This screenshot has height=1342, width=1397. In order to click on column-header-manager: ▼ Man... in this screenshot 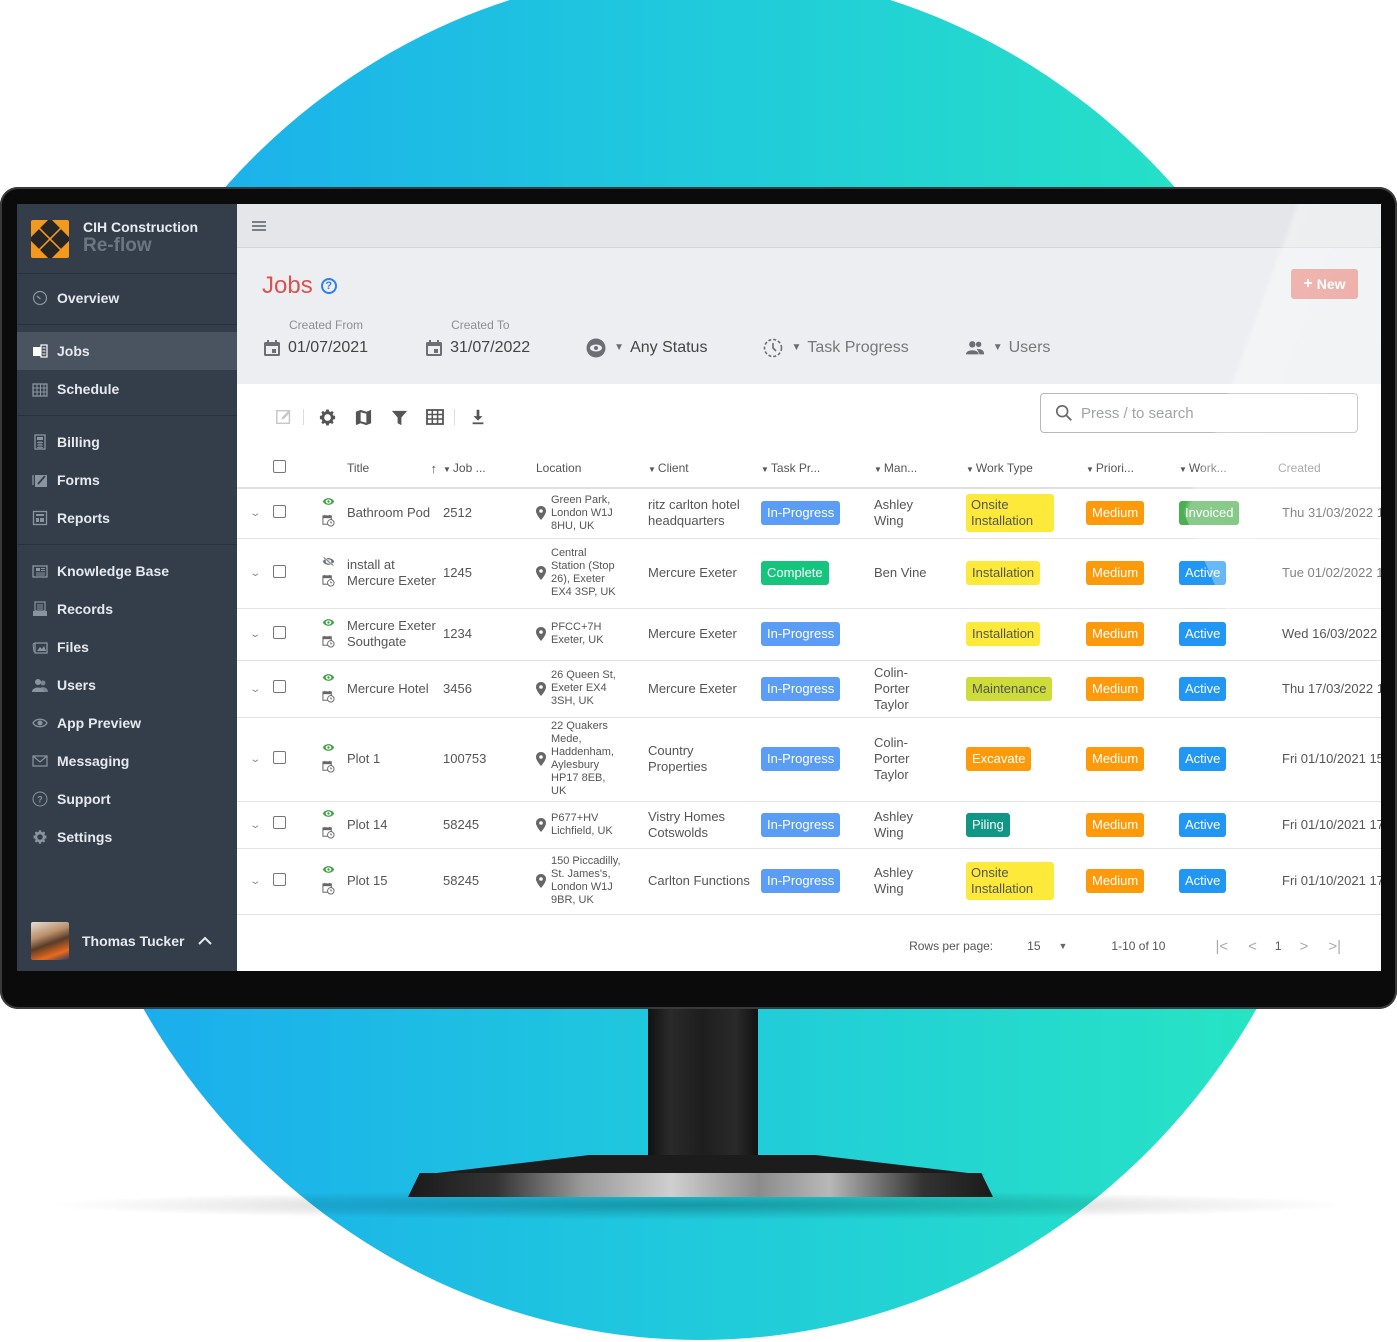, I will do `click(920, 469)`.